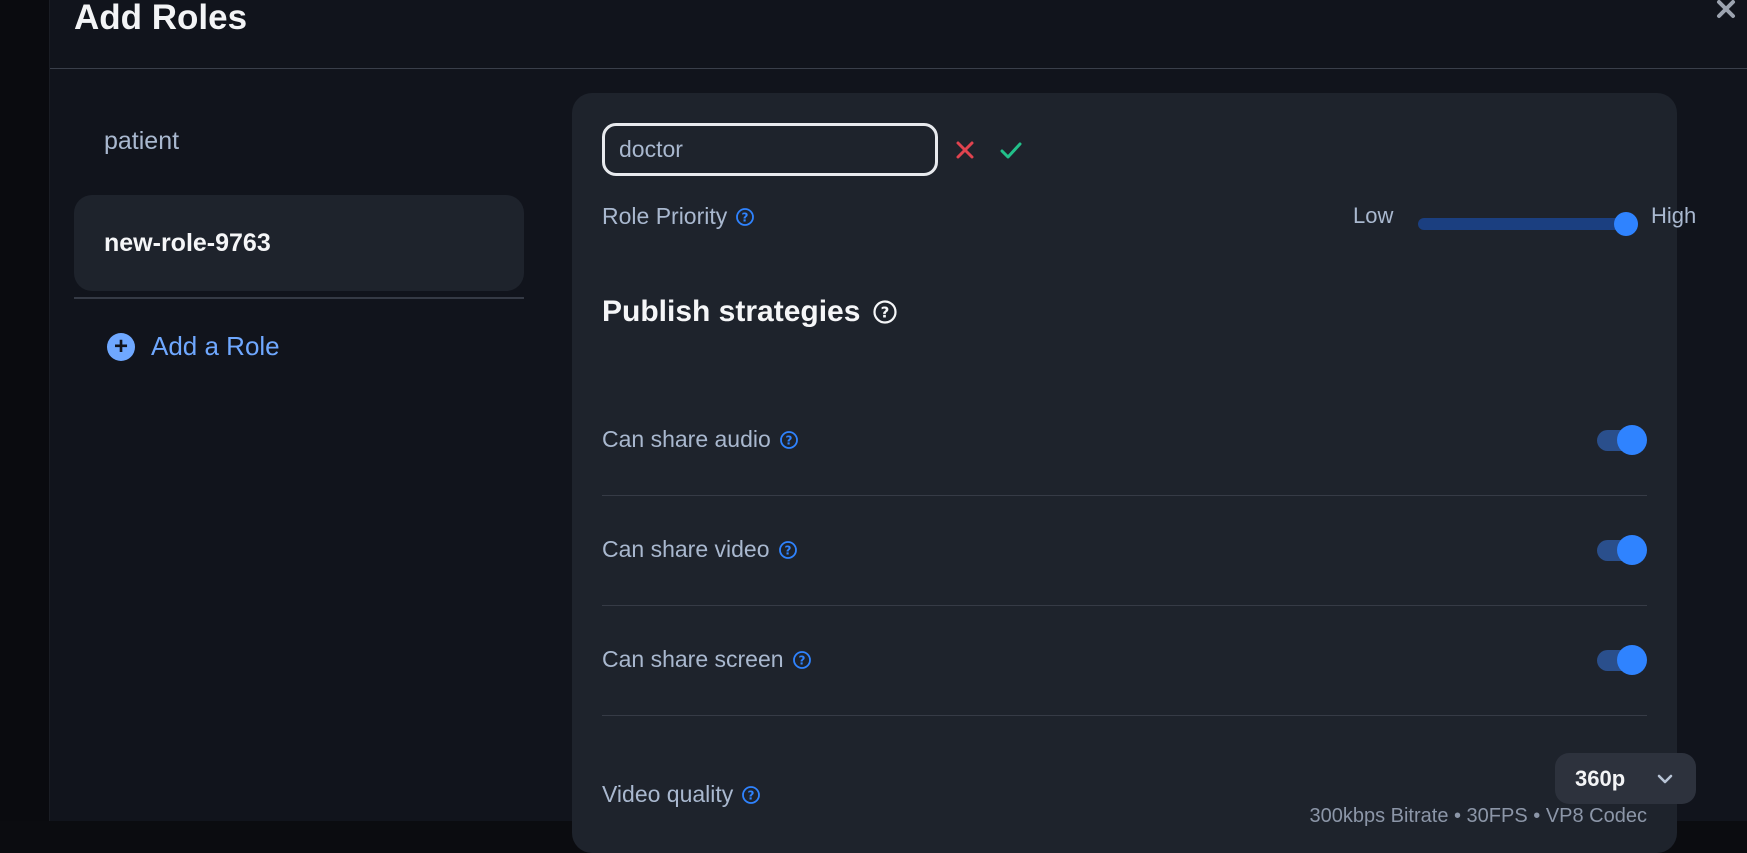 Image resolution: width=1747 pixels, height=853 pixels. I want to click on role-priority-label: Role Priority ?, so click(678, 216).